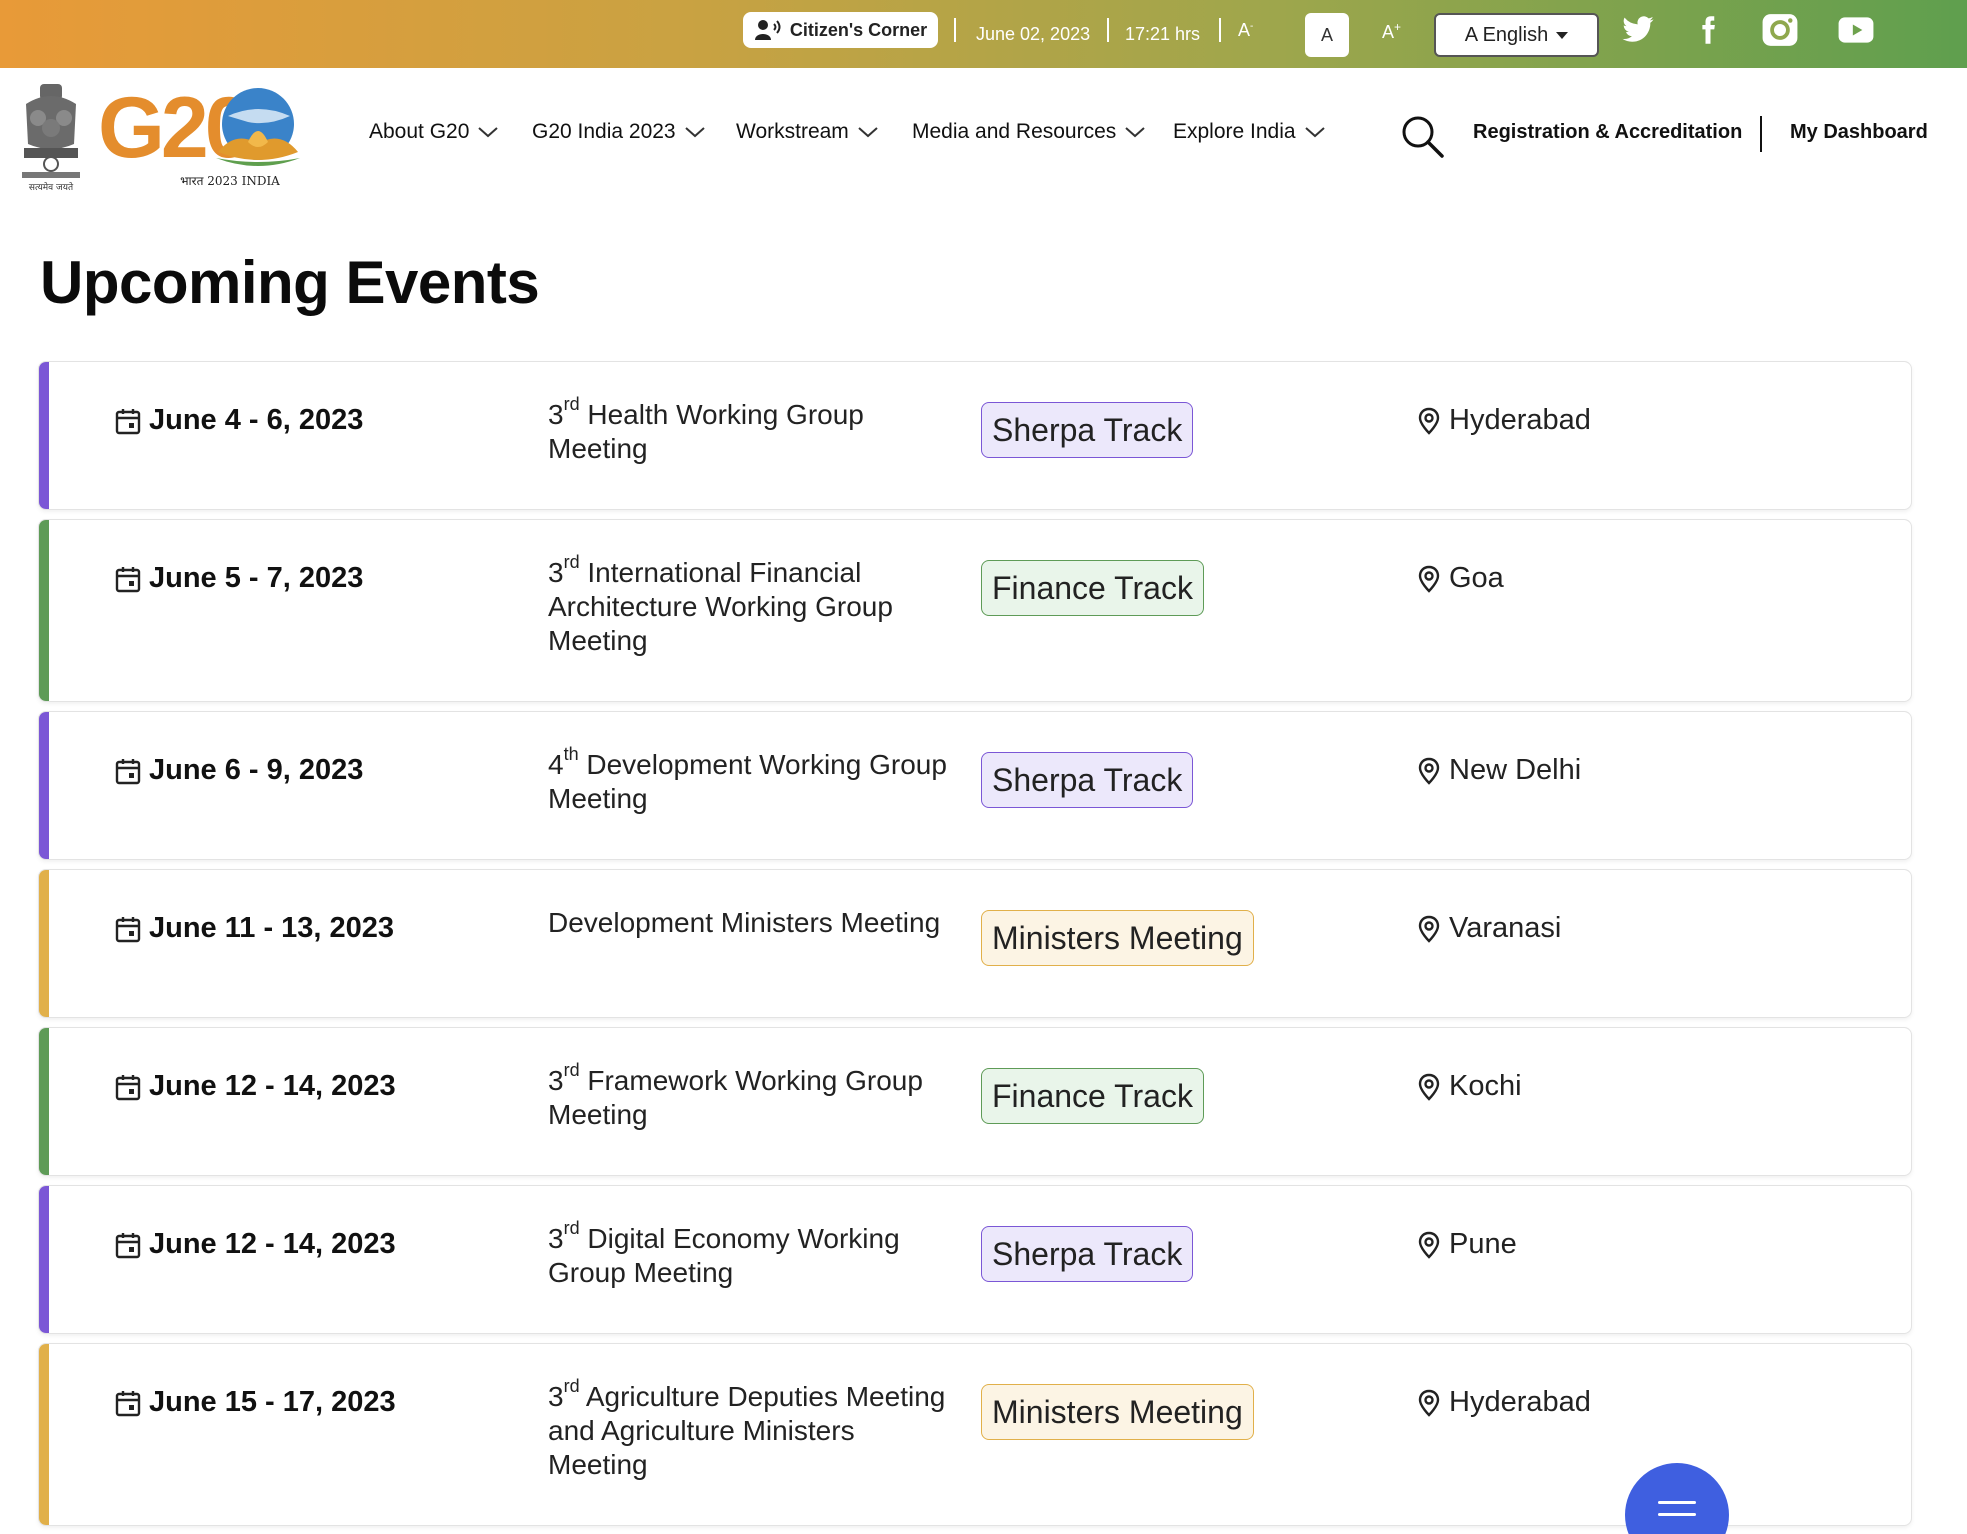 Image resolution: width=1967 pixels, height=1534 pixels. I want to click on event-date-text: June 6 - 9, 2023, so click(256, 770).